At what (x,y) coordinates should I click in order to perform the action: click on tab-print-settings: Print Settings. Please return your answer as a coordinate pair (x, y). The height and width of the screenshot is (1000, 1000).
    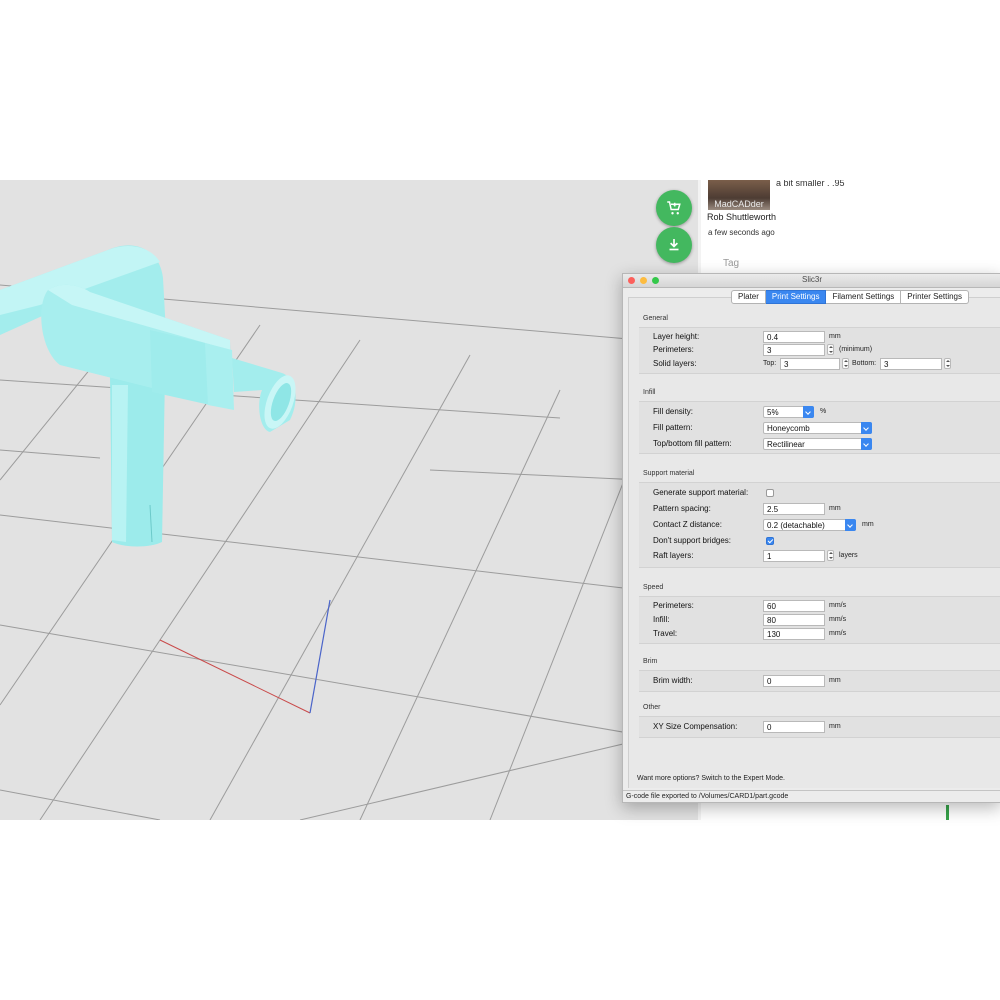
    Looking at the image, I should click on (796, 297).